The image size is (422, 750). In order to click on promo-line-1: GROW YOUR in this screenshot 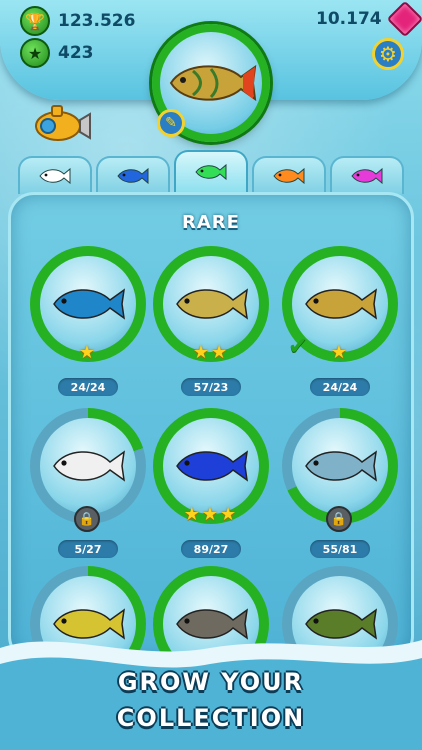, I will do `click(211, 682)`.